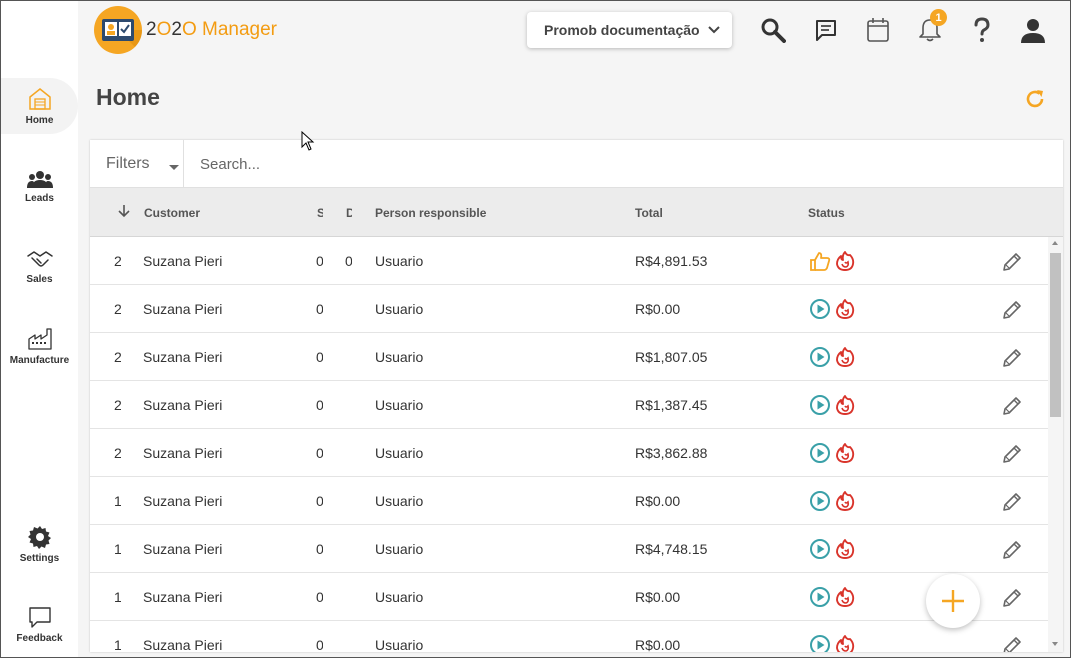 This screenshot has width=1071, height=658. I want to click on caret-down-icon, so click(174, 167).